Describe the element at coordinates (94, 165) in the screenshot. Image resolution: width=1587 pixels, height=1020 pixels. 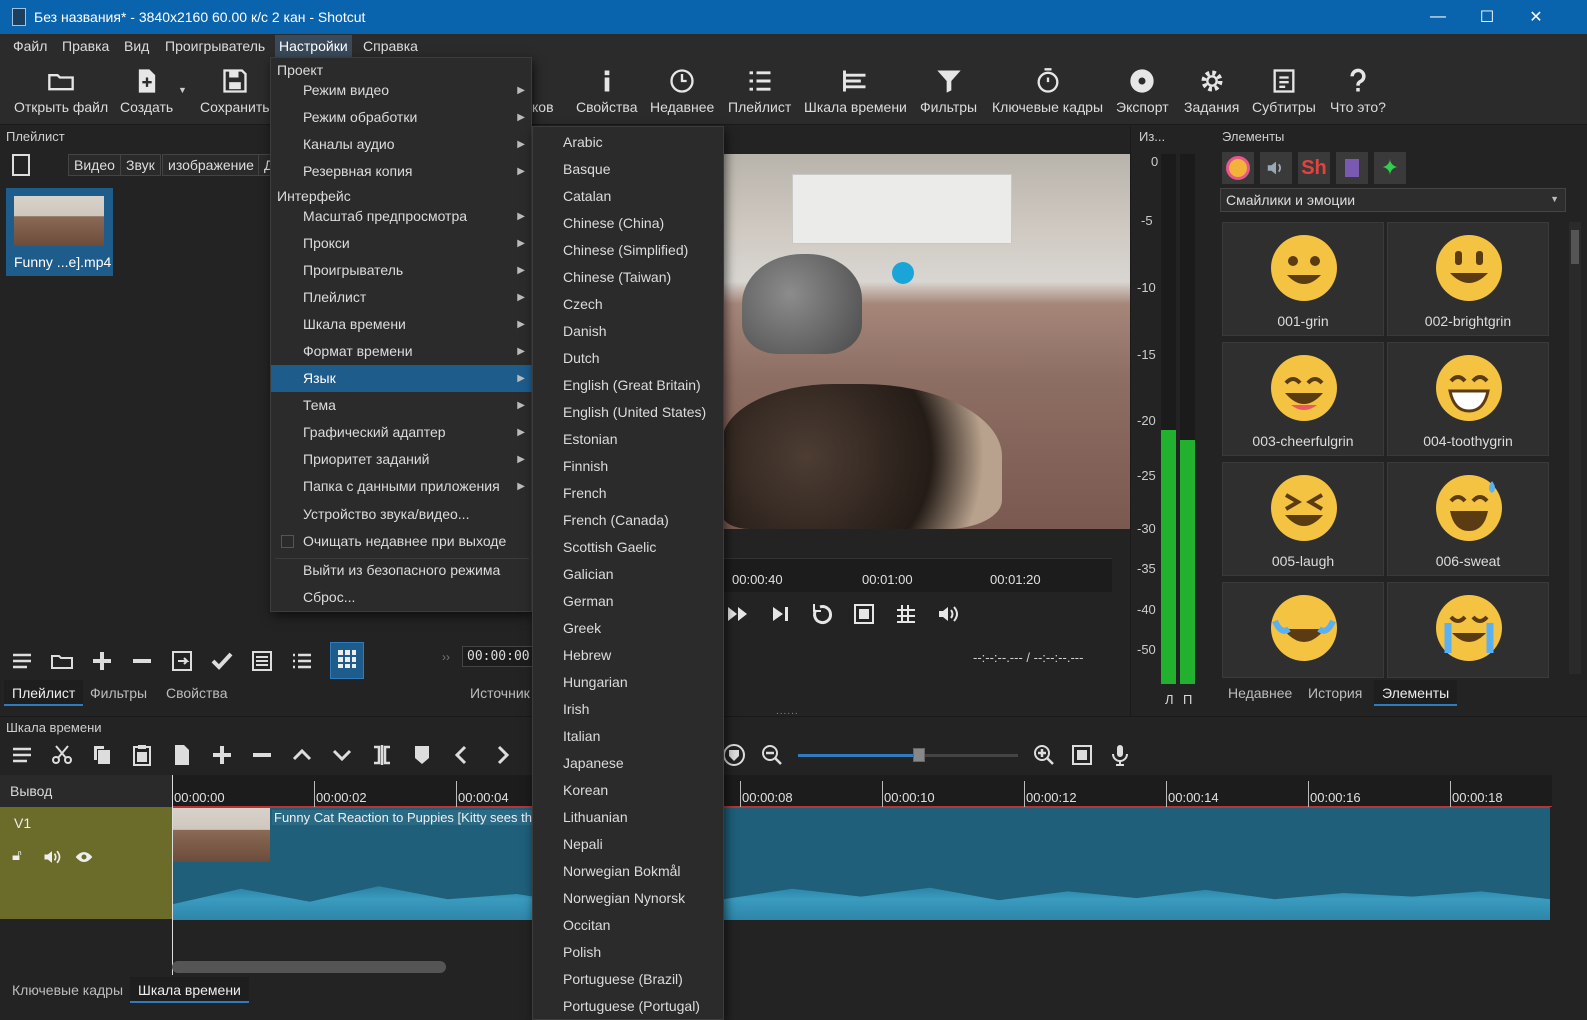
I see `filter-video-button: Видео` at that location.